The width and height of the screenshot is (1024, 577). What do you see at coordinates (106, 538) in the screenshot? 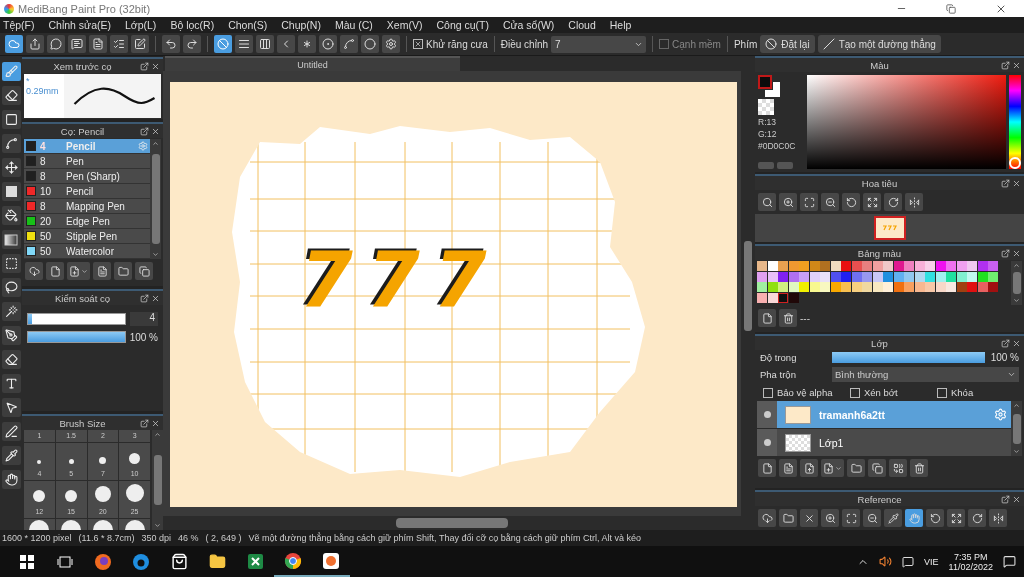
I see `status-text: (11.6 * 8.7cm)` at bounding box center [106, 538].